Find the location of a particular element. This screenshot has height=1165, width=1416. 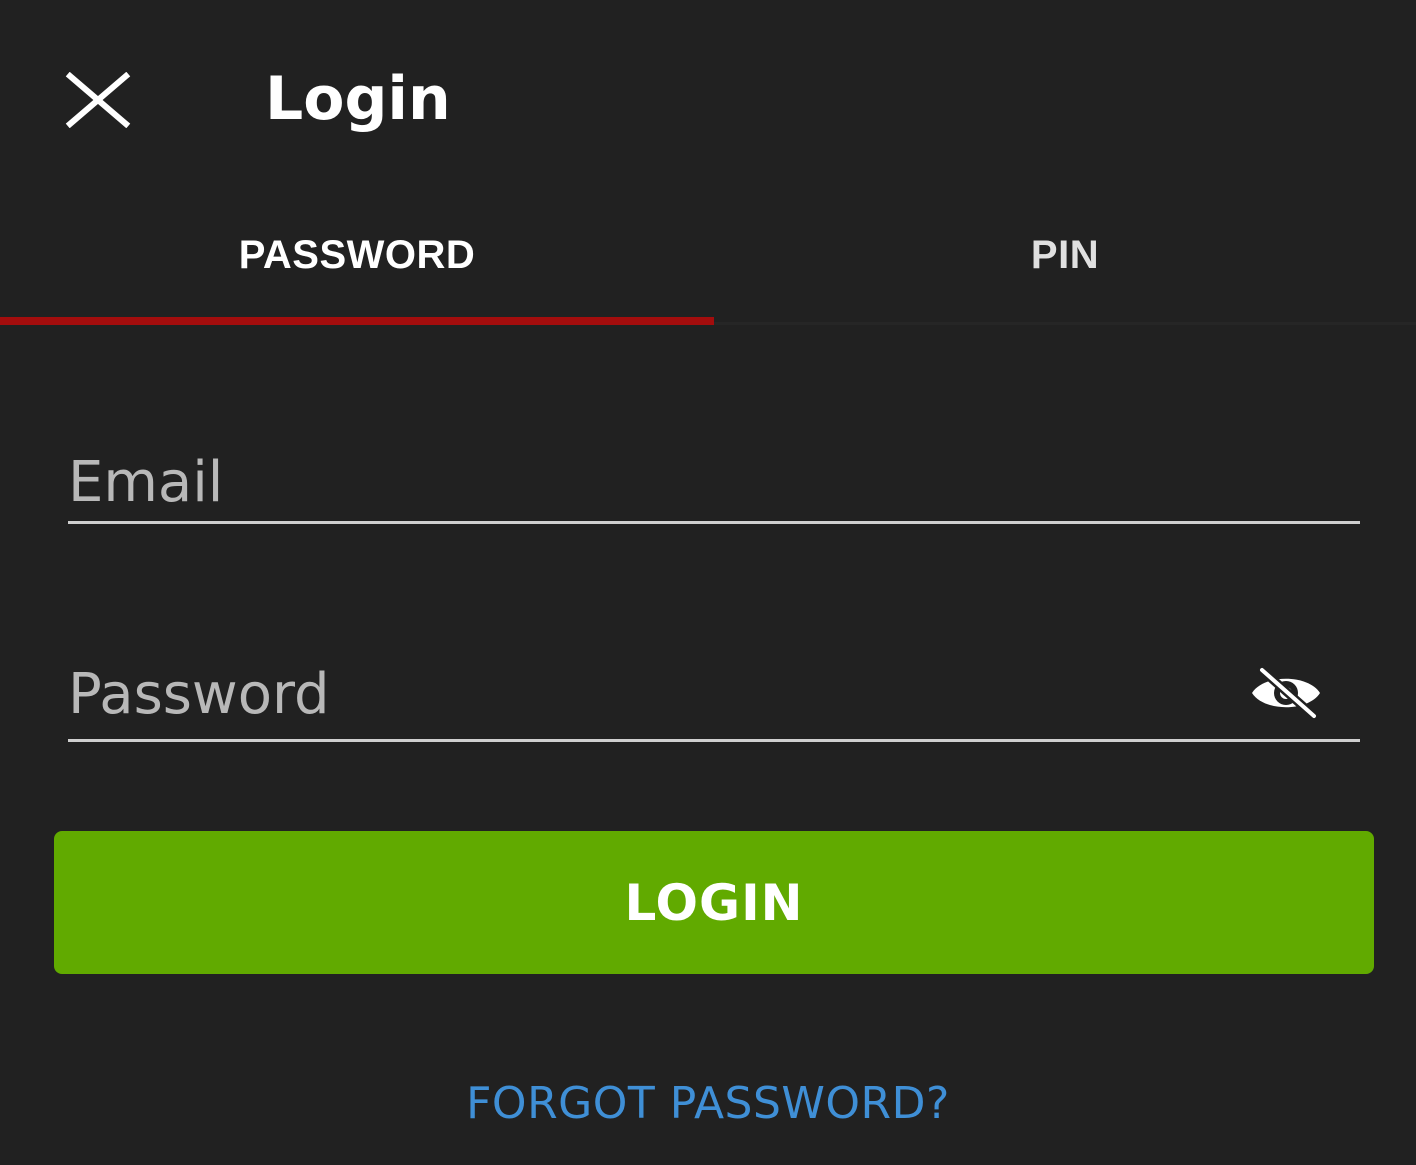

close-icon is located at coordinates (98, 100).